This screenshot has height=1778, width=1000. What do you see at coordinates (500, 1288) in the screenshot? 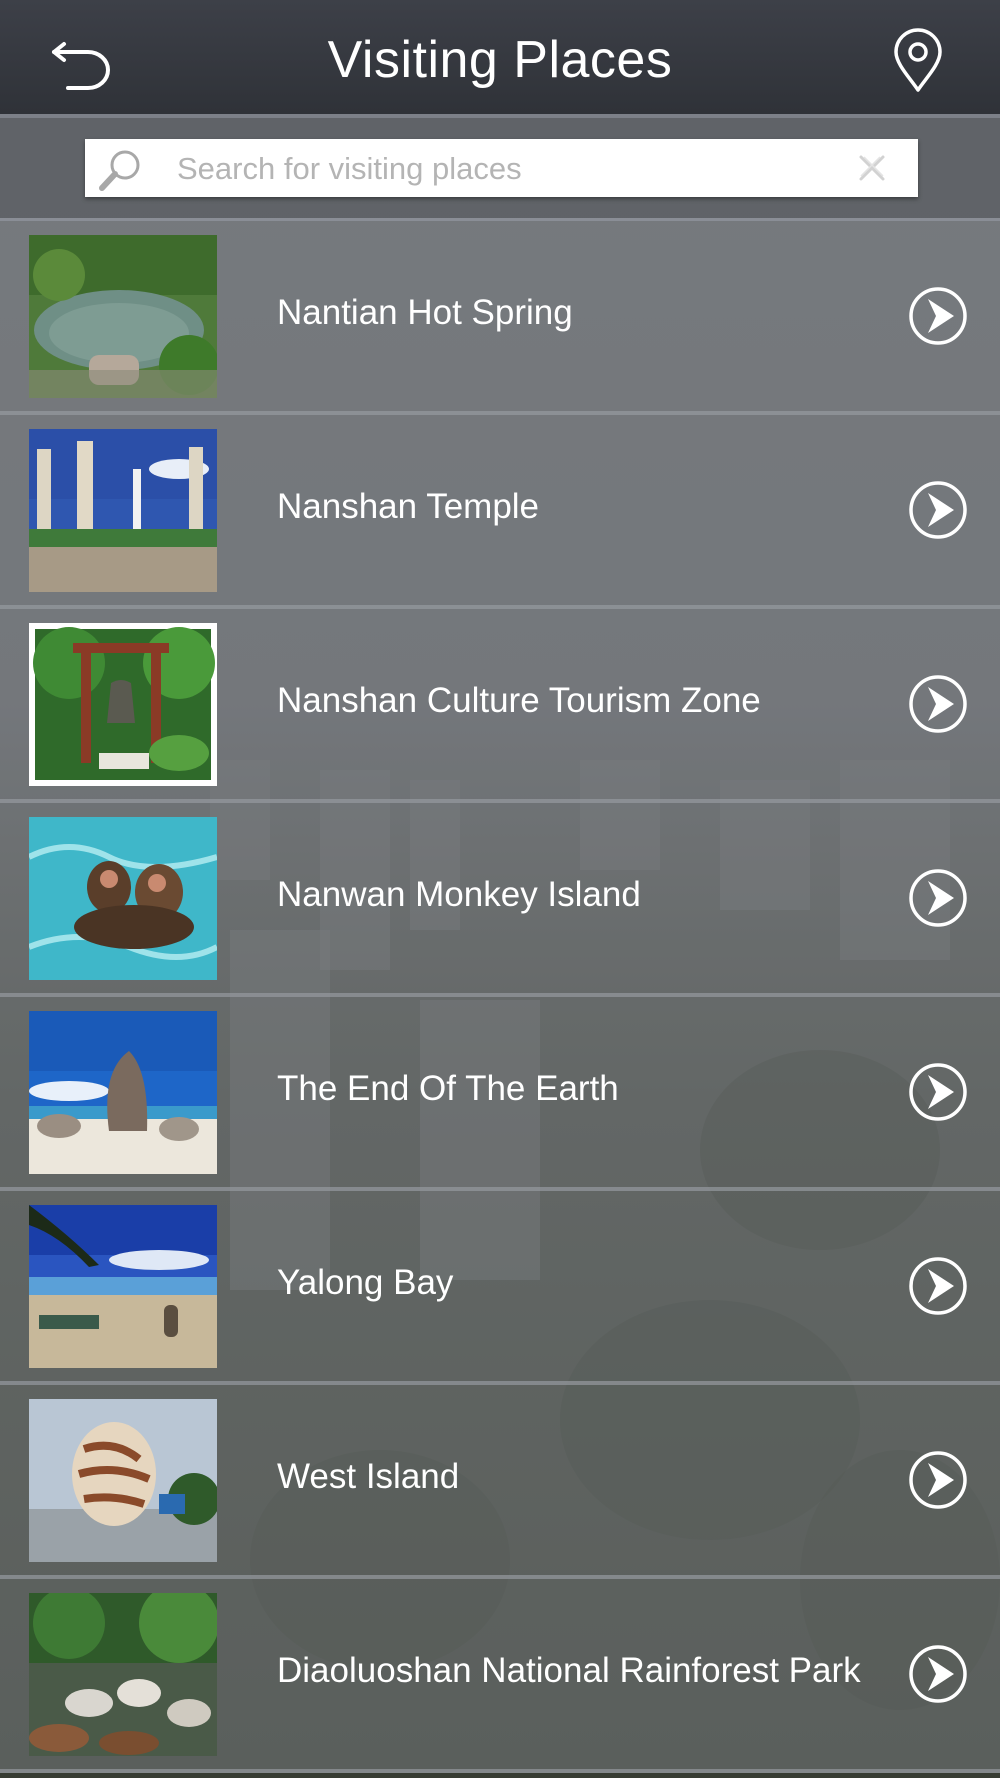
I see `list-item: Yalong Bay` at bounding box center [500, 1288].